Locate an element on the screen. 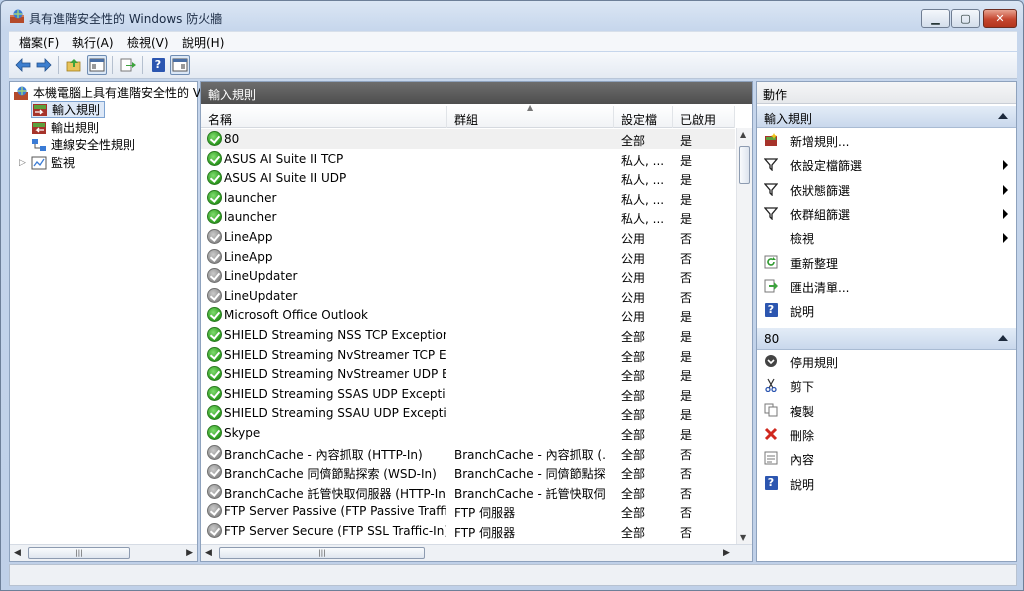 The height and width of the screenshot is (591, 1024). title-bar: 具有進階安全性的 Windows 防火牆 ▁ ▢ ✕ is located at coordinates (512, 16).